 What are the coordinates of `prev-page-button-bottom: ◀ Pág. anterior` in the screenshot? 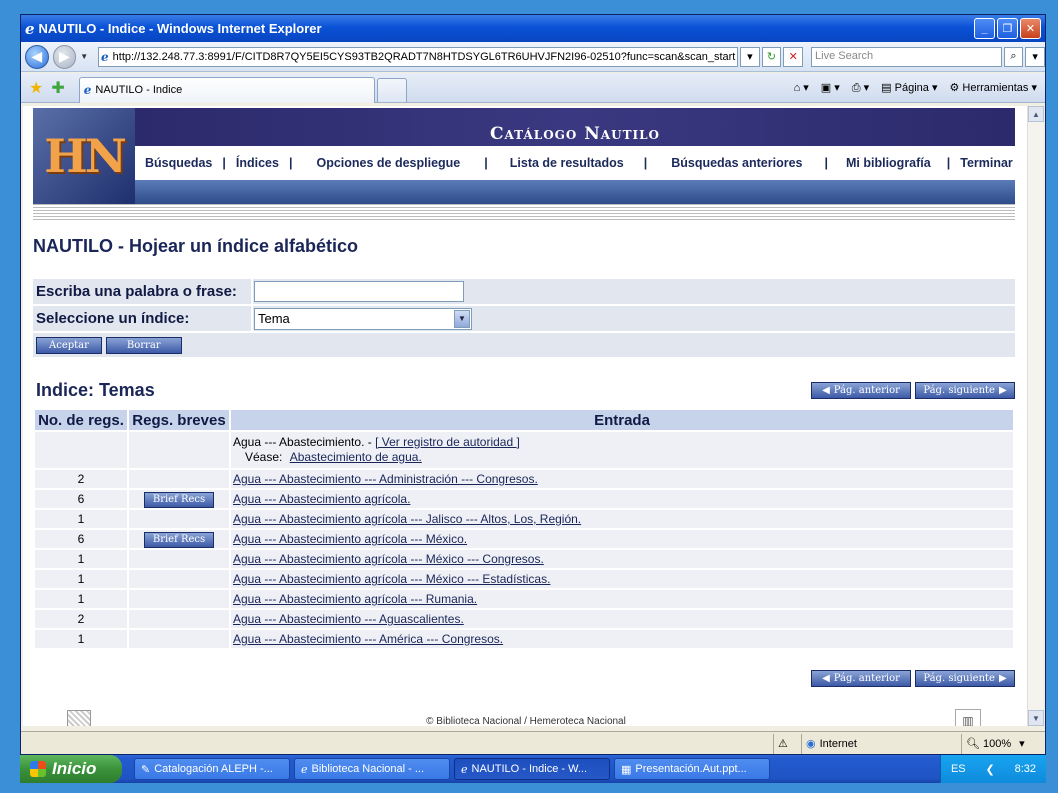 It's located at (861, 678).